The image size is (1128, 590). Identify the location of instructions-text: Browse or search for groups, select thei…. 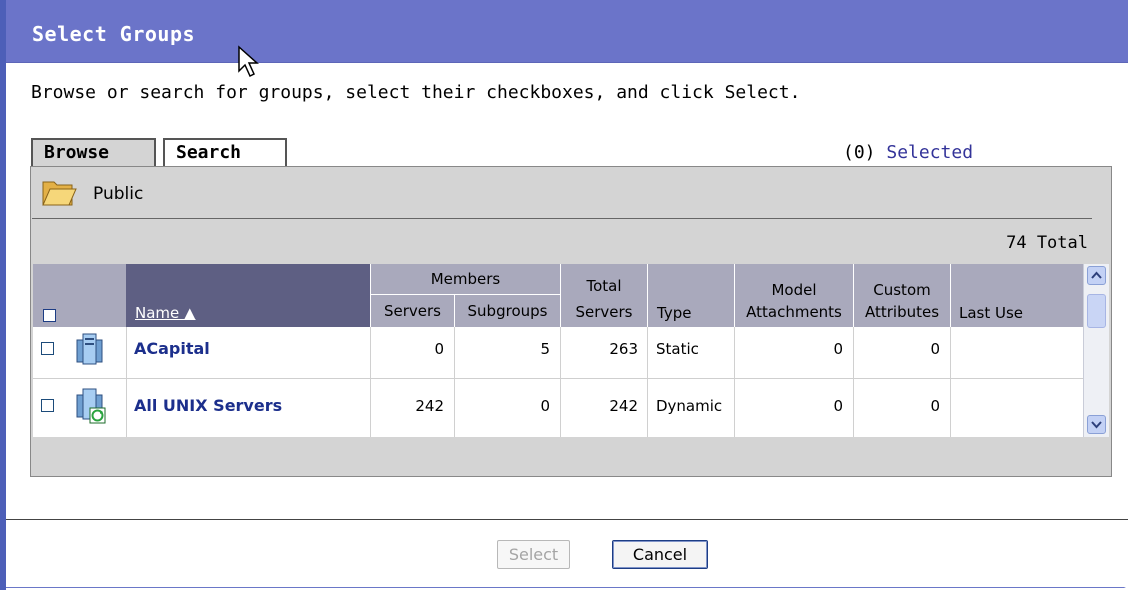
(416, 92).